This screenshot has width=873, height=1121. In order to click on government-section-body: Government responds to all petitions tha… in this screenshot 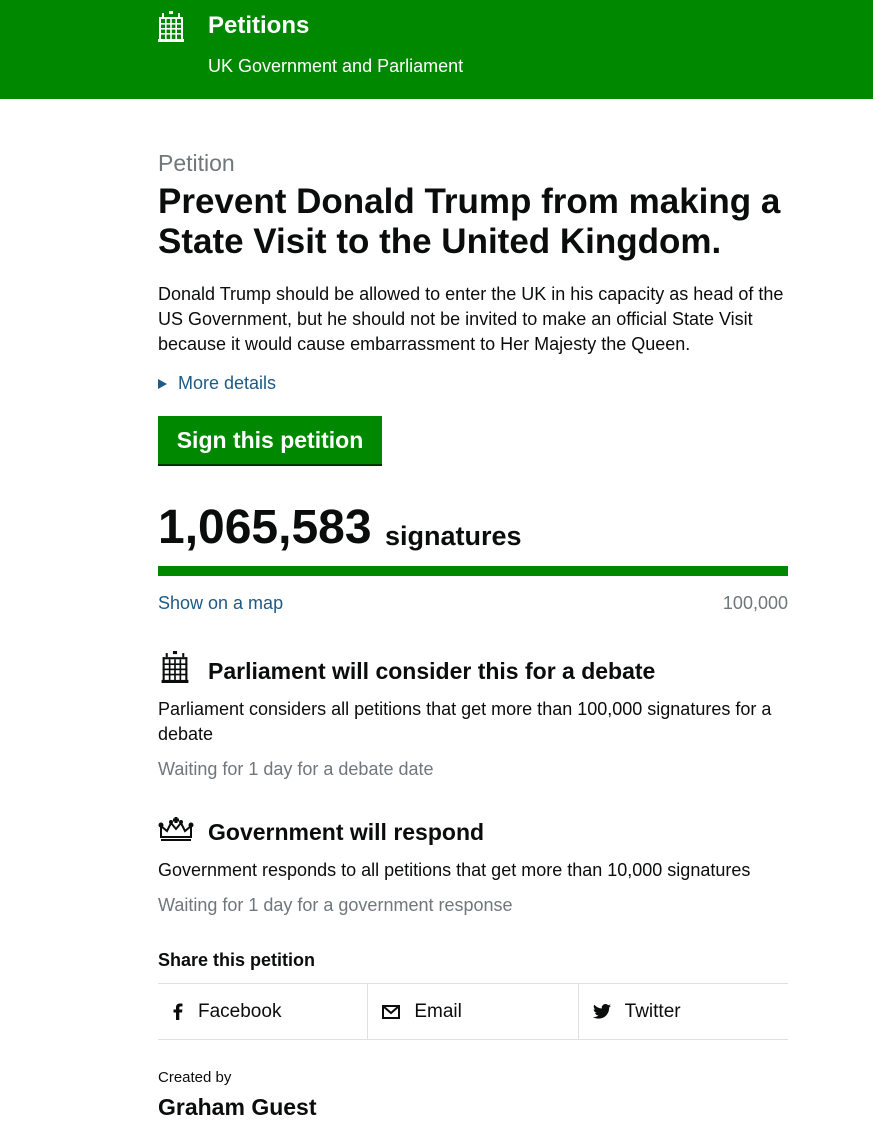, I will do `click(454, 870)`.